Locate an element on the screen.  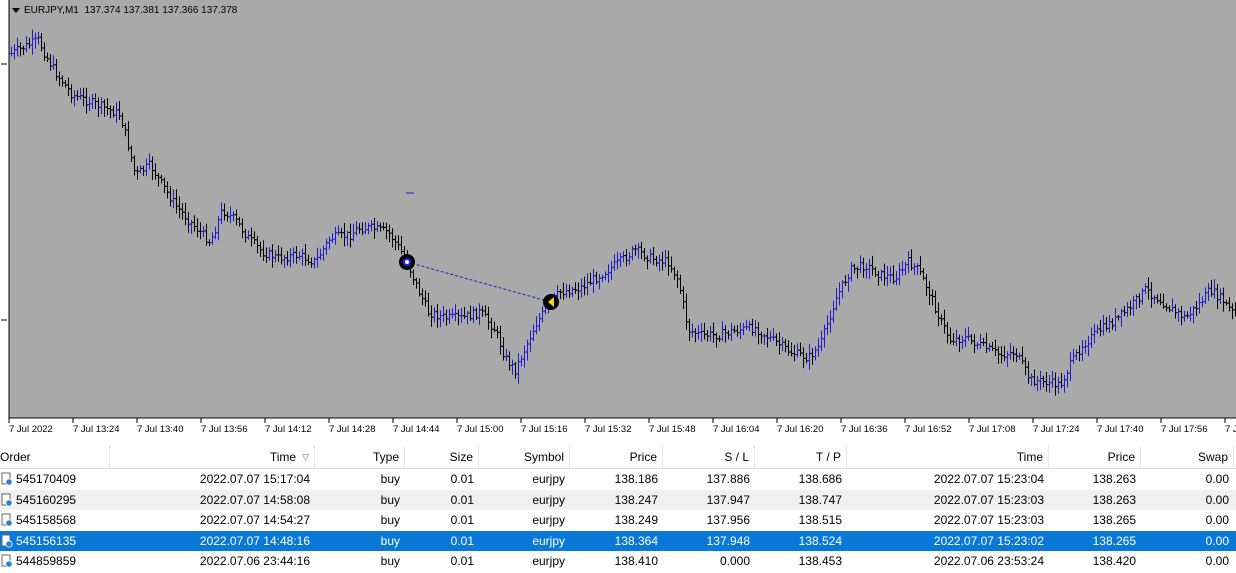
cell-order: 544859859 is located at coordinates (55, 561).